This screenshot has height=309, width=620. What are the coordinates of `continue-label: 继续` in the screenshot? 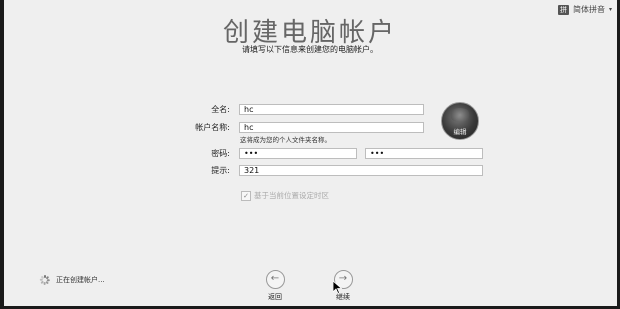 It's located at (343, 297).